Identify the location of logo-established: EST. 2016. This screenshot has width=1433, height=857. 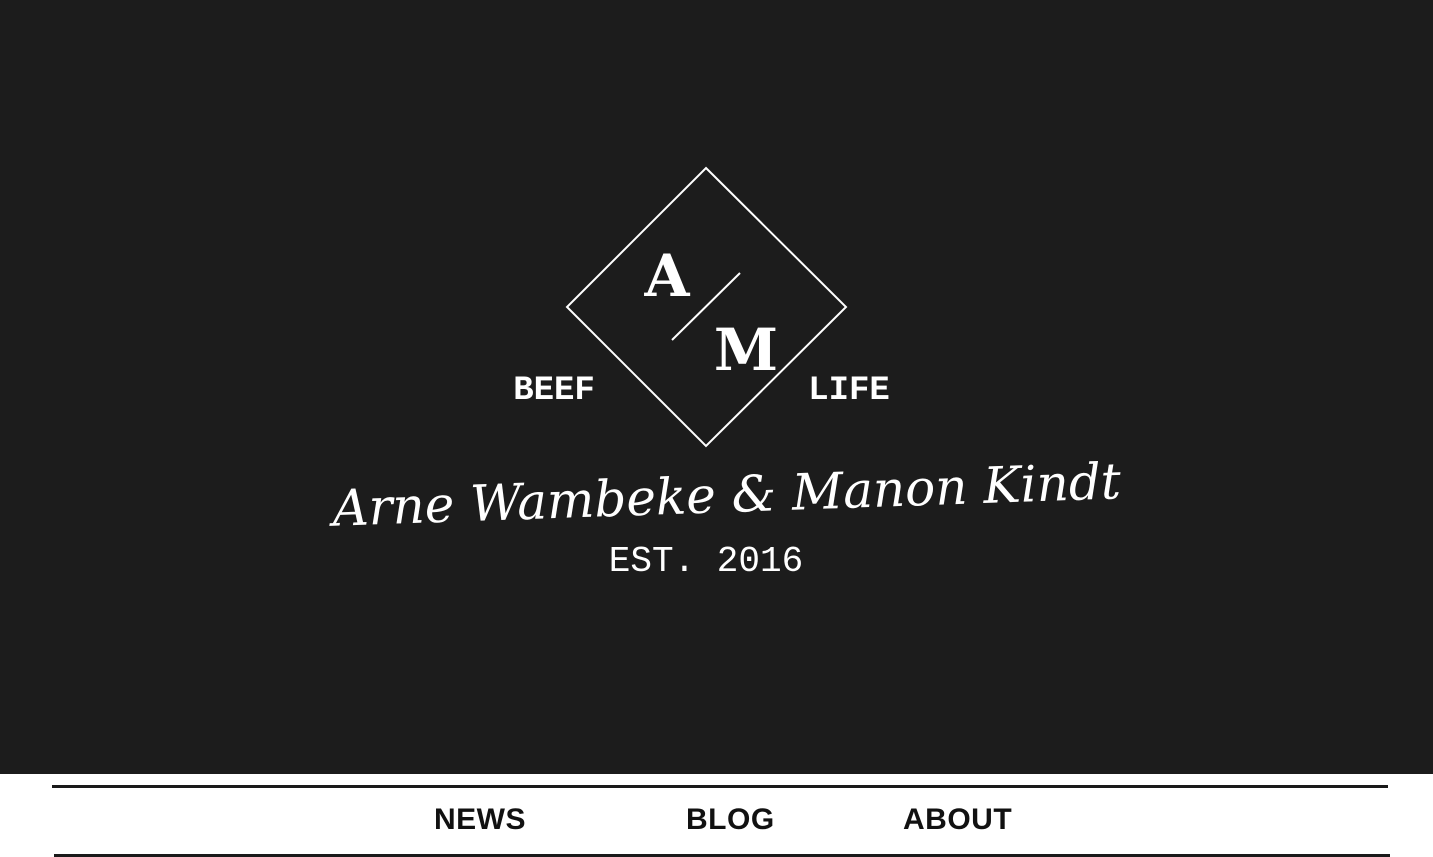
(706, 561).